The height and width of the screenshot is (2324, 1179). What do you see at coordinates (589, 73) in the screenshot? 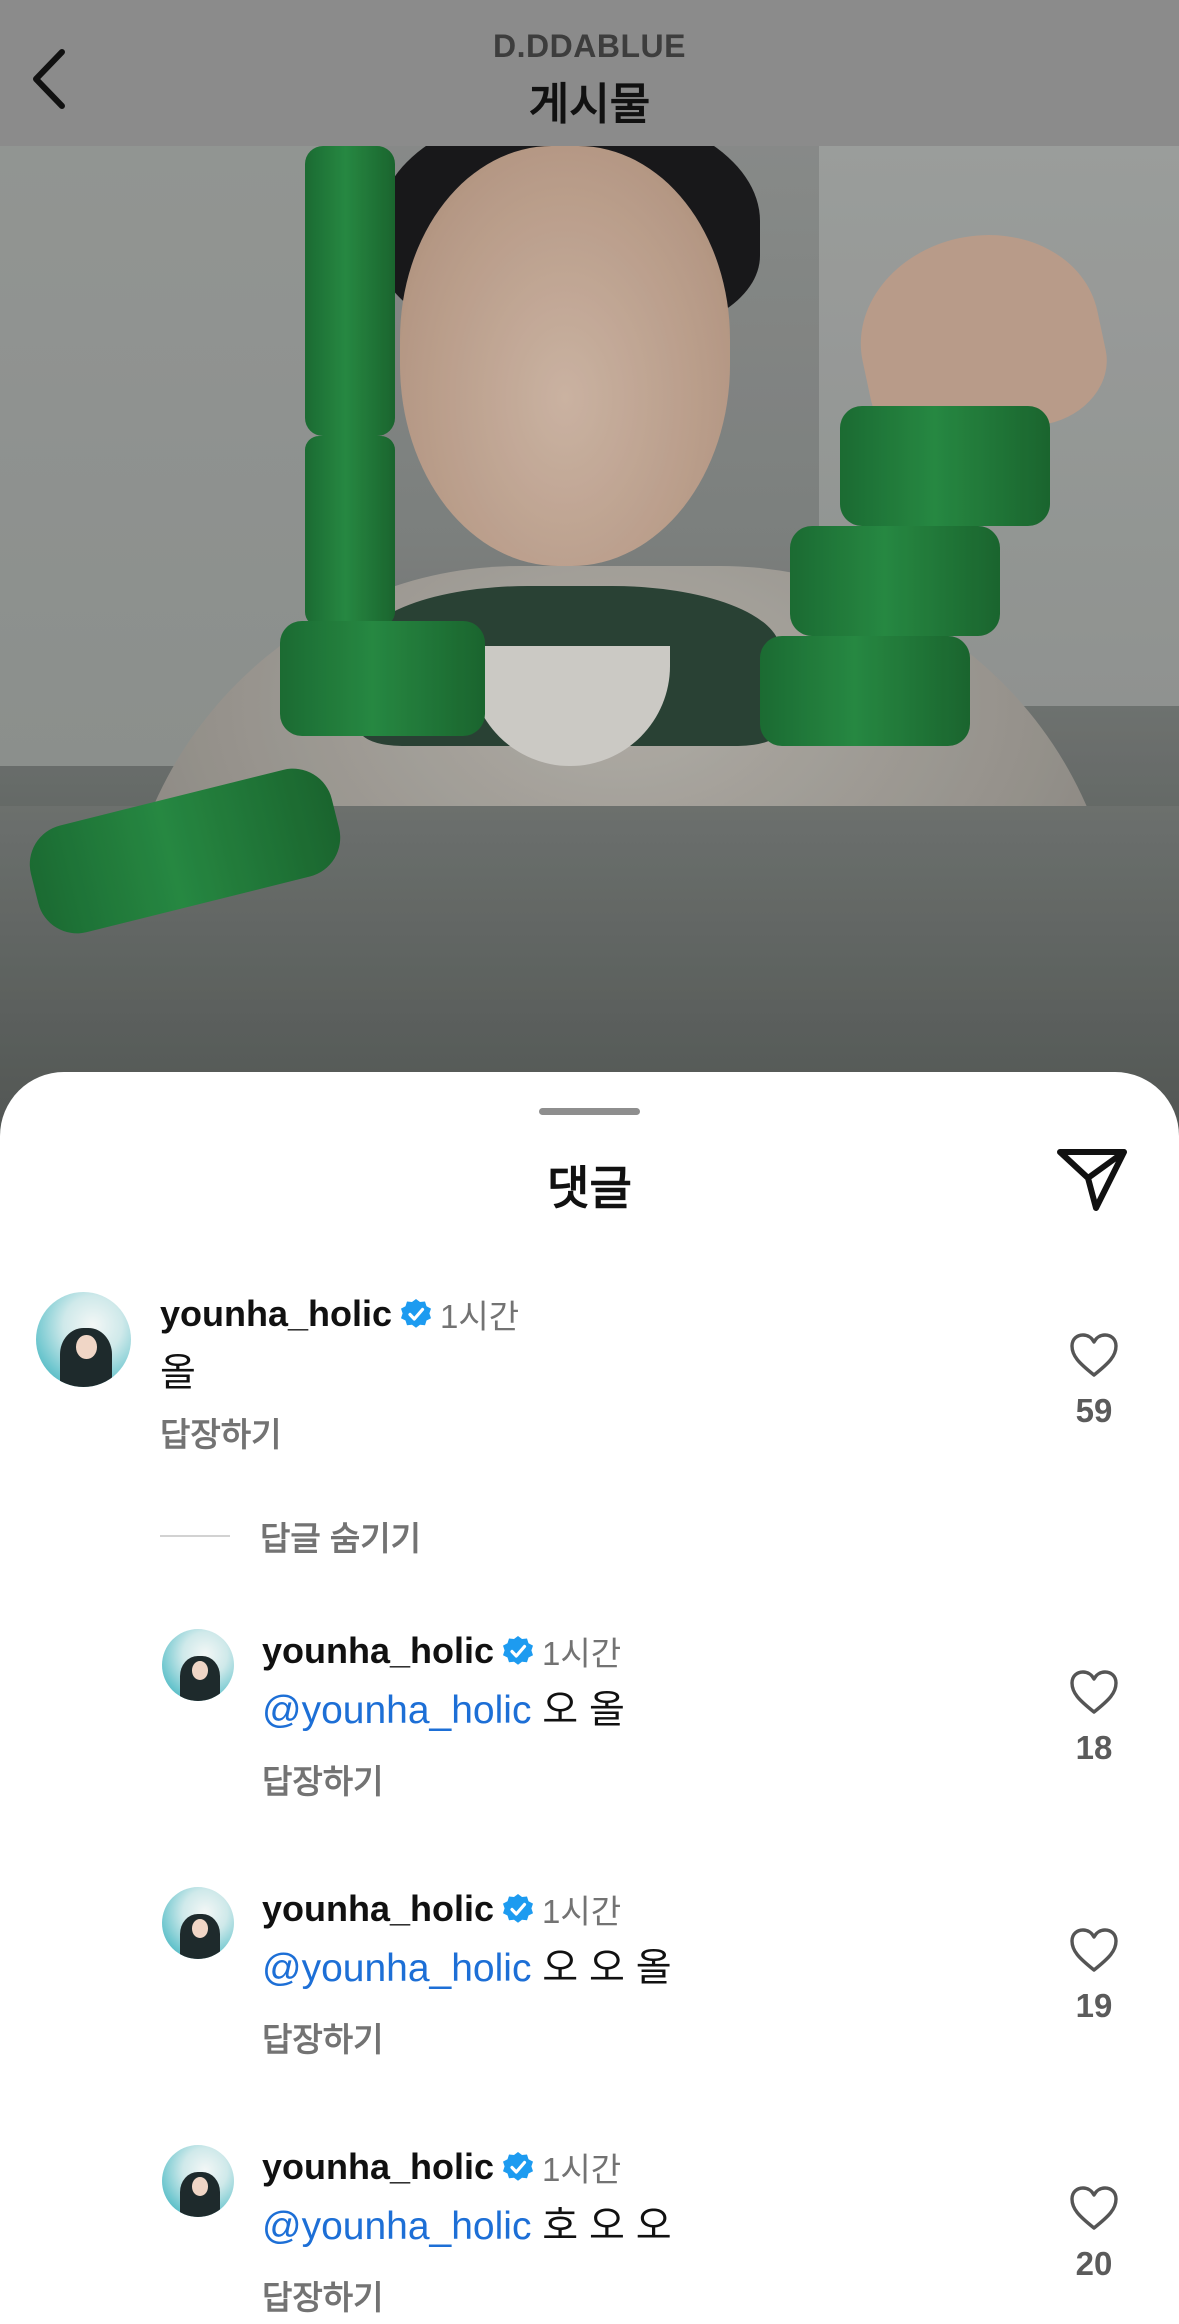
I see `top-nav-bar: D.DDABLUE 게시물` at bounding box center [589, 73].